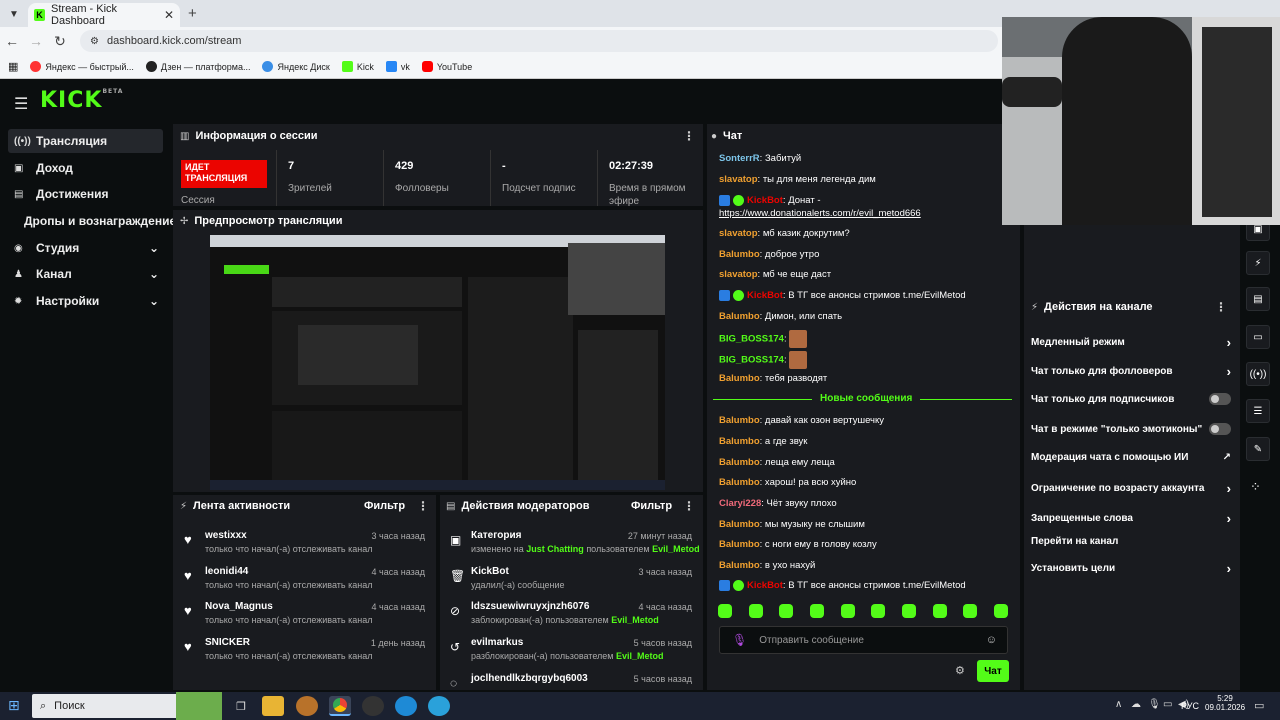  Describe the element at coordinates (296, 66) in the screenshot. I see `bookmark-yandex-disk: Яндекс Диск` at that location.